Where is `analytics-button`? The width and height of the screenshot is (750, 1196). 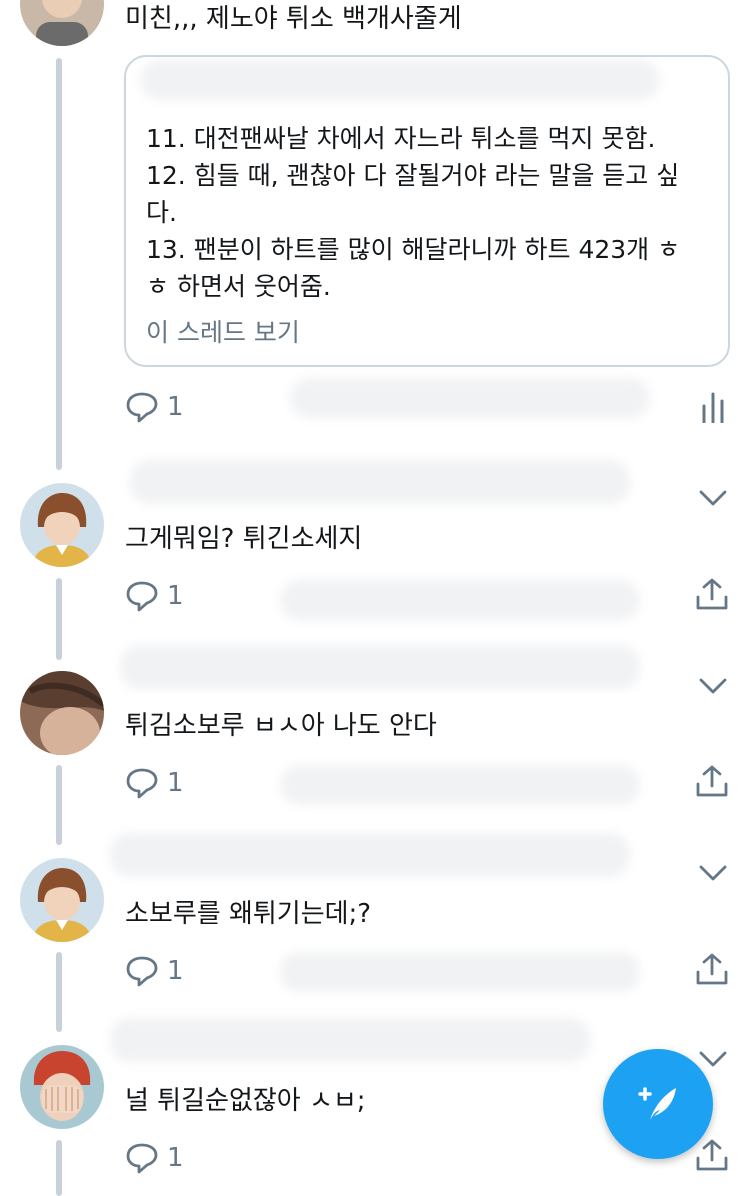
analytics-button is located at coordinates (713, 407).